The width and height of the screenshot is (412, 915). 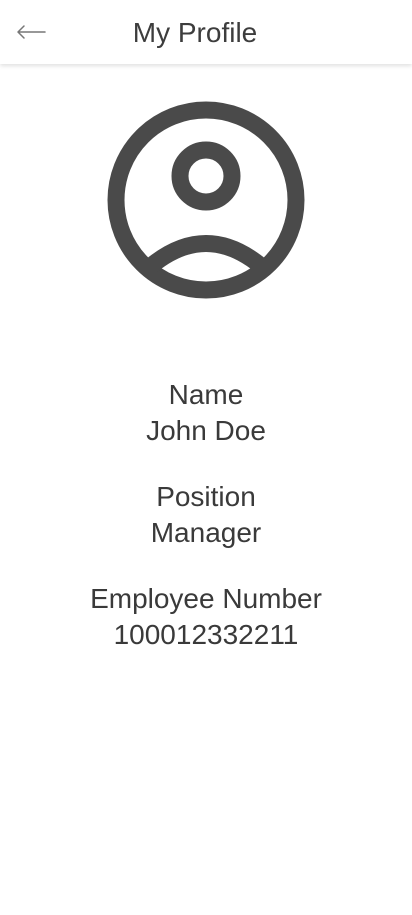 What do you see at coordinates (195, 32) in the screenshot?
I see `page-title: My Profile` at bounding box center [195, 32].